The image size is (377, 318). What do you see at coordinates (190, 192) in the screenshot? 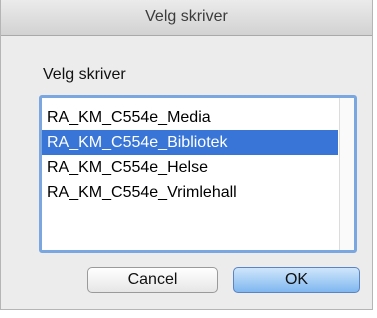
I see `printer-item-vrimlehall: RA_KM_C554e_Vrimlehall` at bounding box center [190, 192].